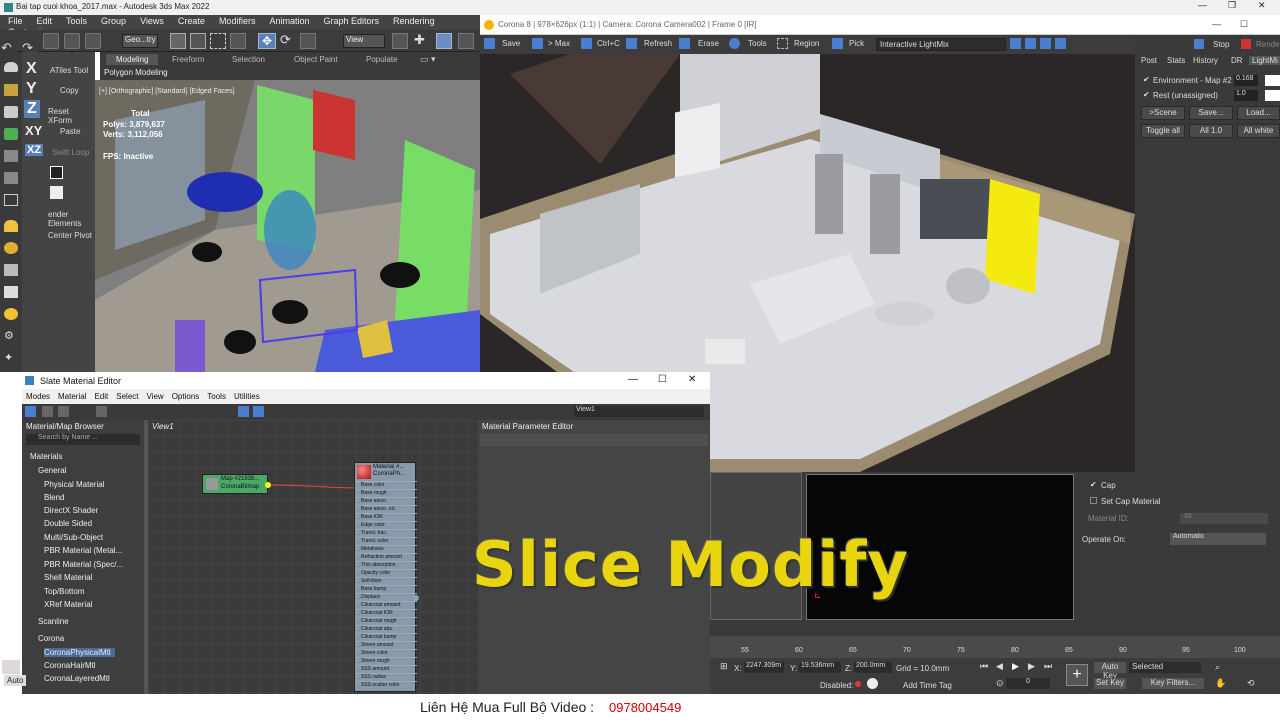 This screenshot has width=1280, height=720. Describe the element at coordinates (11, 67) in the screenshot. I see `teapot-icon` at that location.